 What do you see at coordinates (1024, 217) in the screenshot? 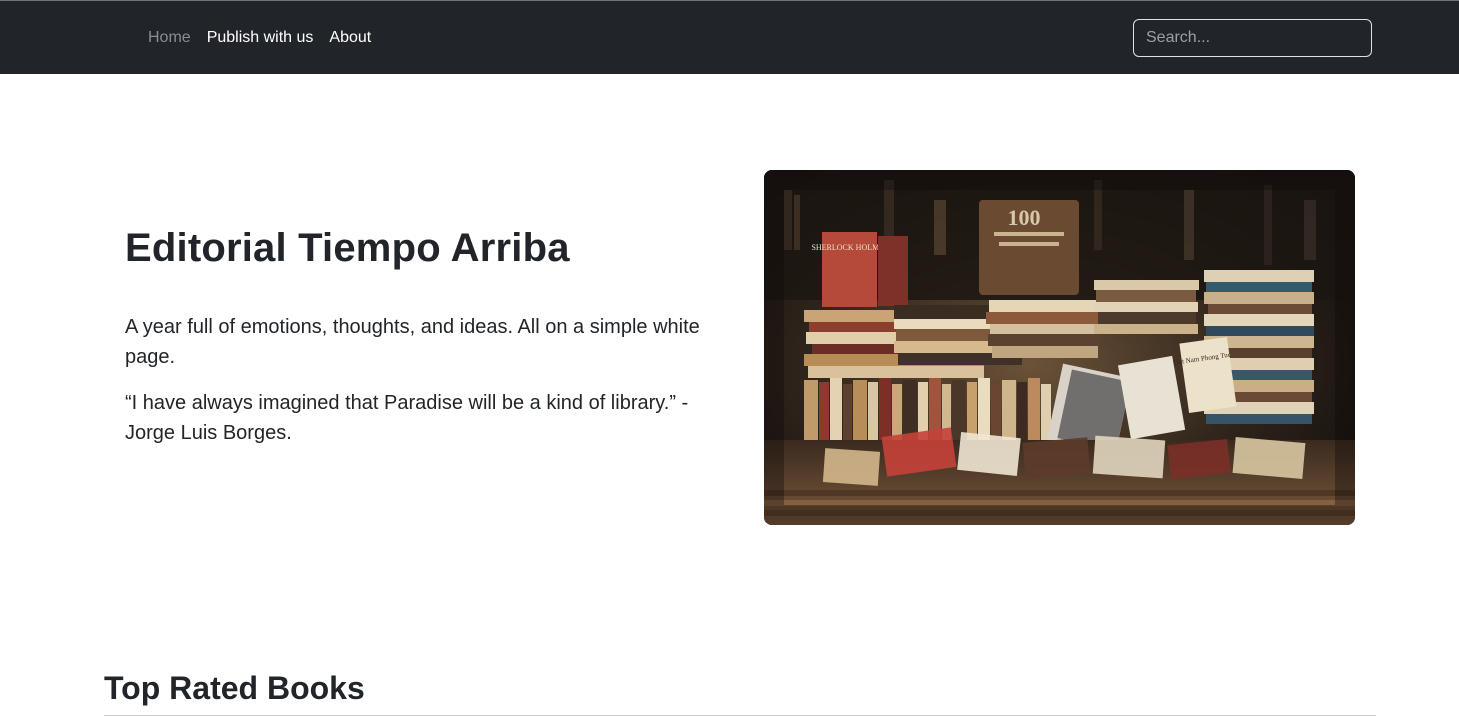
I see `sign-number: 100` at bounding box center [1024, 217].